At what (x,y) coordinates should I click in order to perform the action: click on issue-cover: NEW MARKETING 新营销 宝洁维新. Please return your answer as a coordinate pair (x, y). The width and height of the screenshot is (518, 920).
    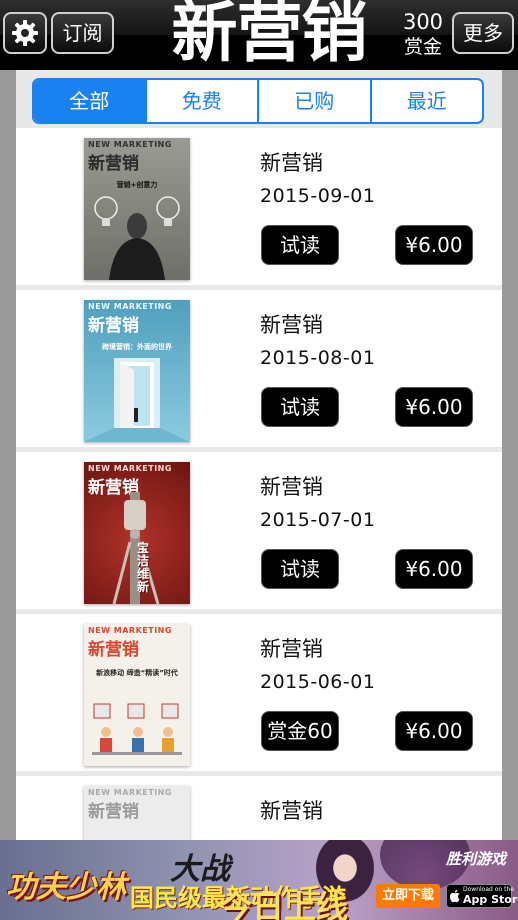
    Looking at the image, I should click on (137, 533).